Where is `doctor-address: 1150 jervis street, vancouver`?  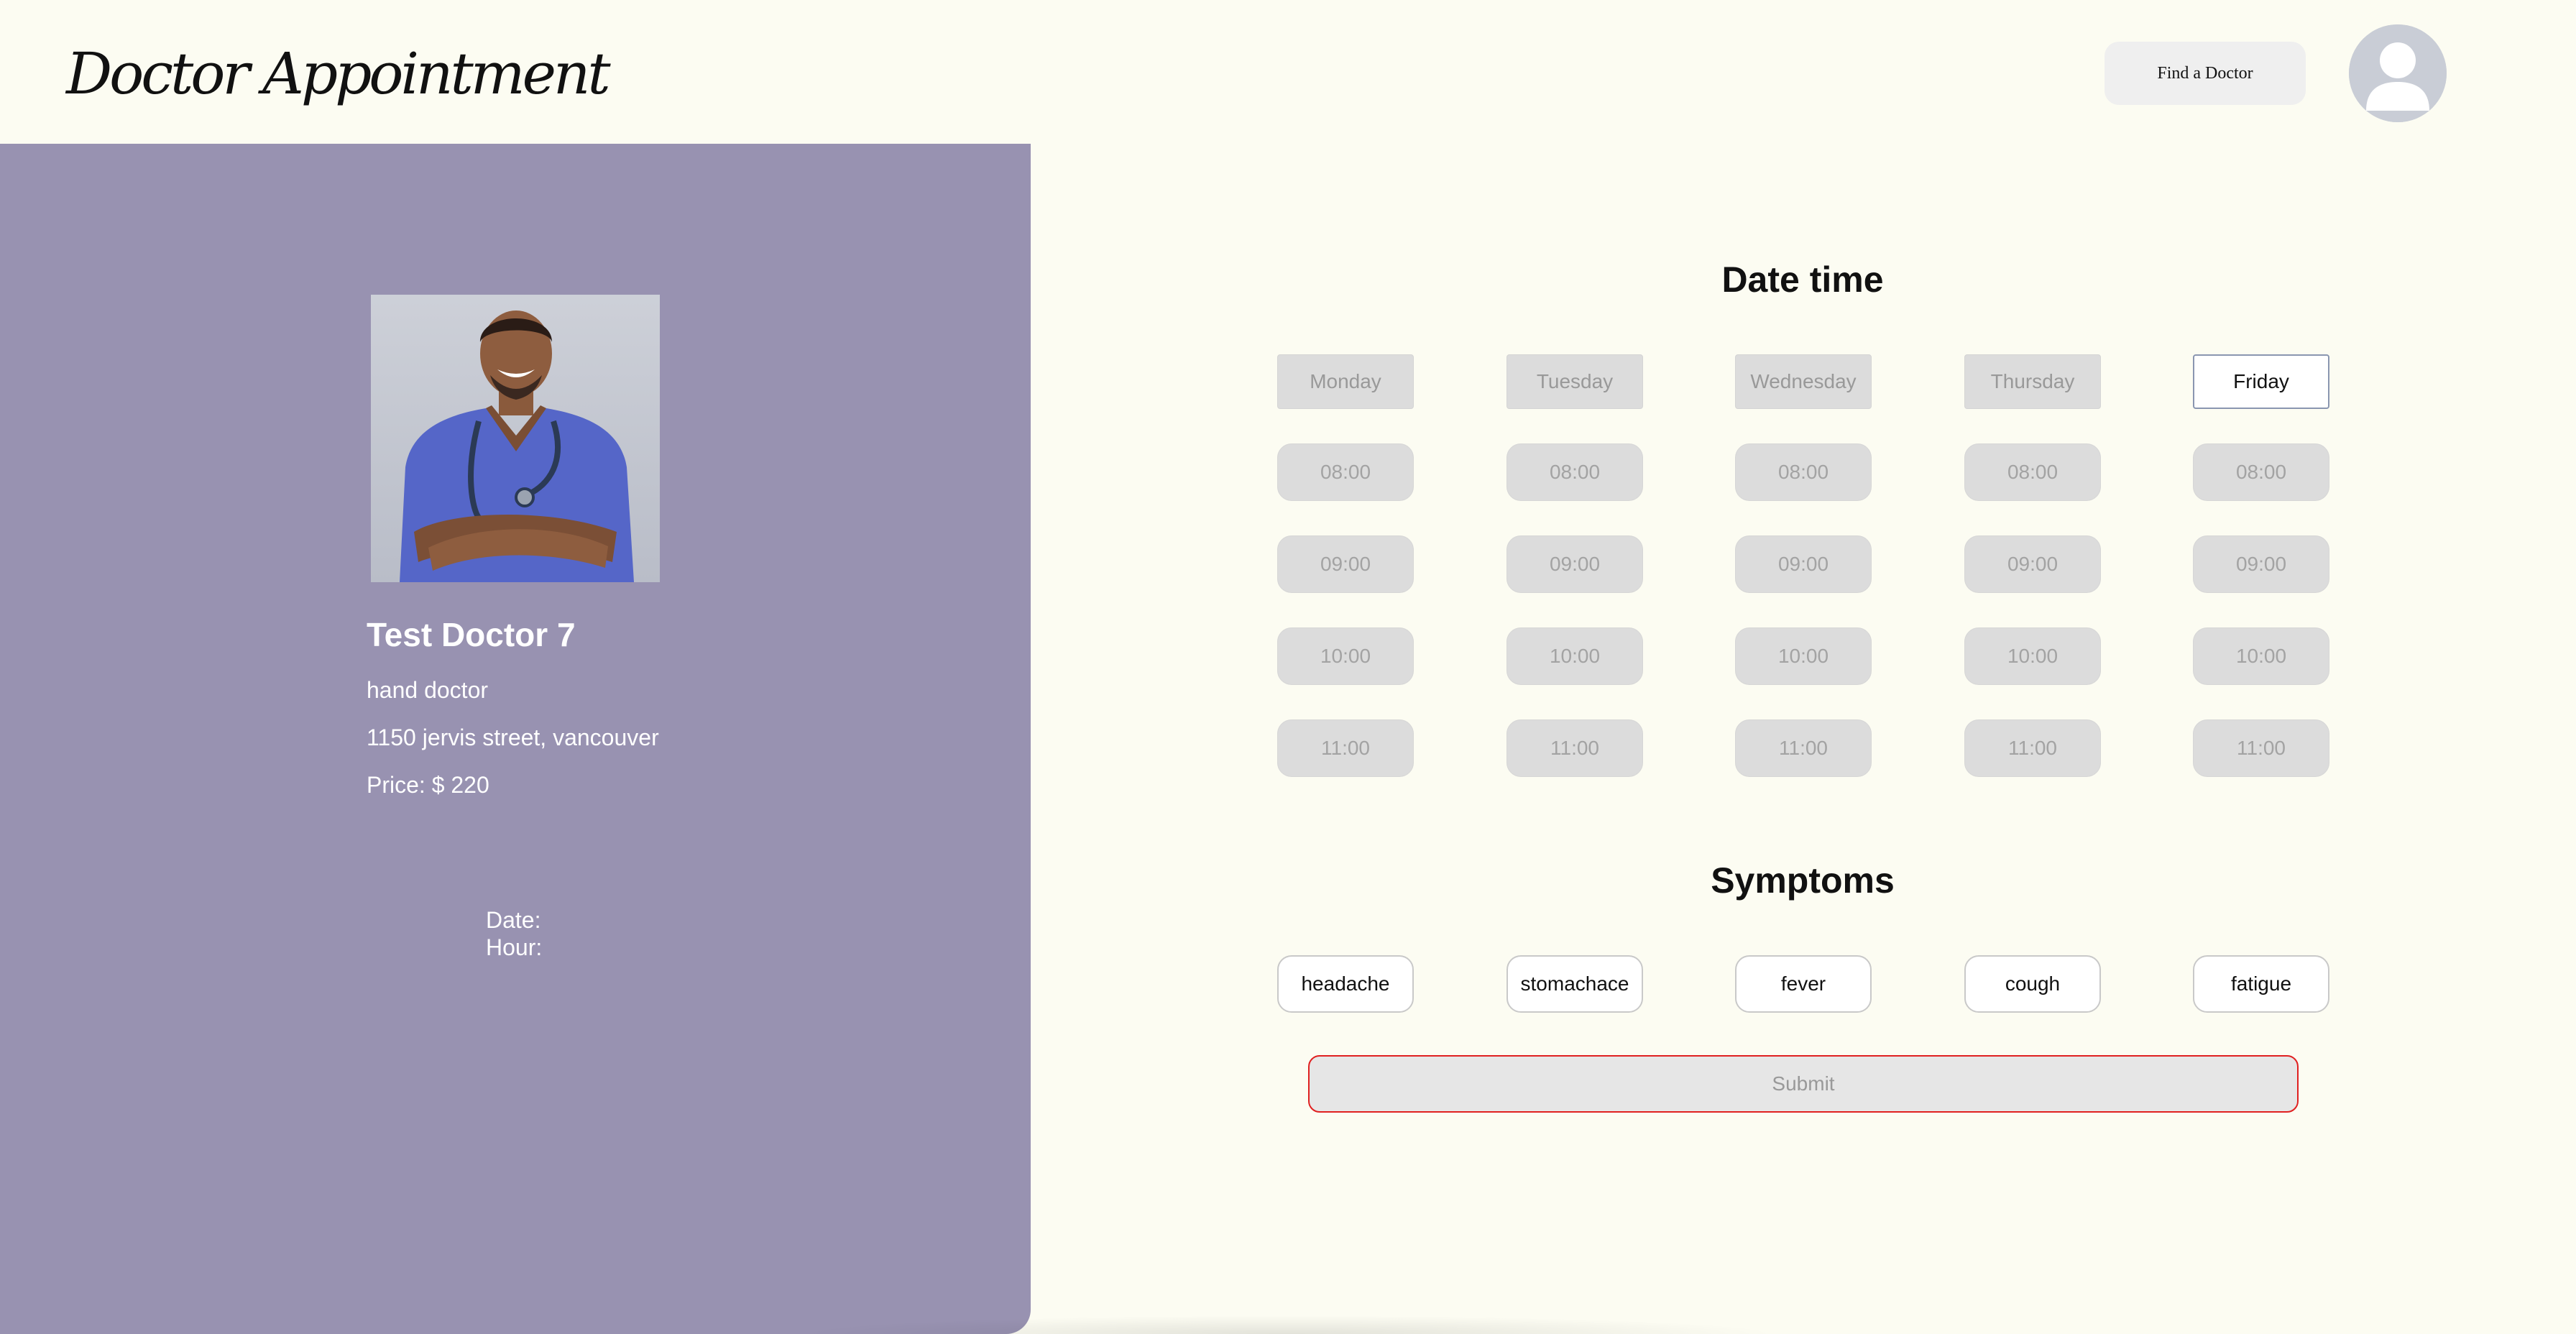 doctor-address: 1150 jervis street, vancouver is located at coordinates (513, 737).